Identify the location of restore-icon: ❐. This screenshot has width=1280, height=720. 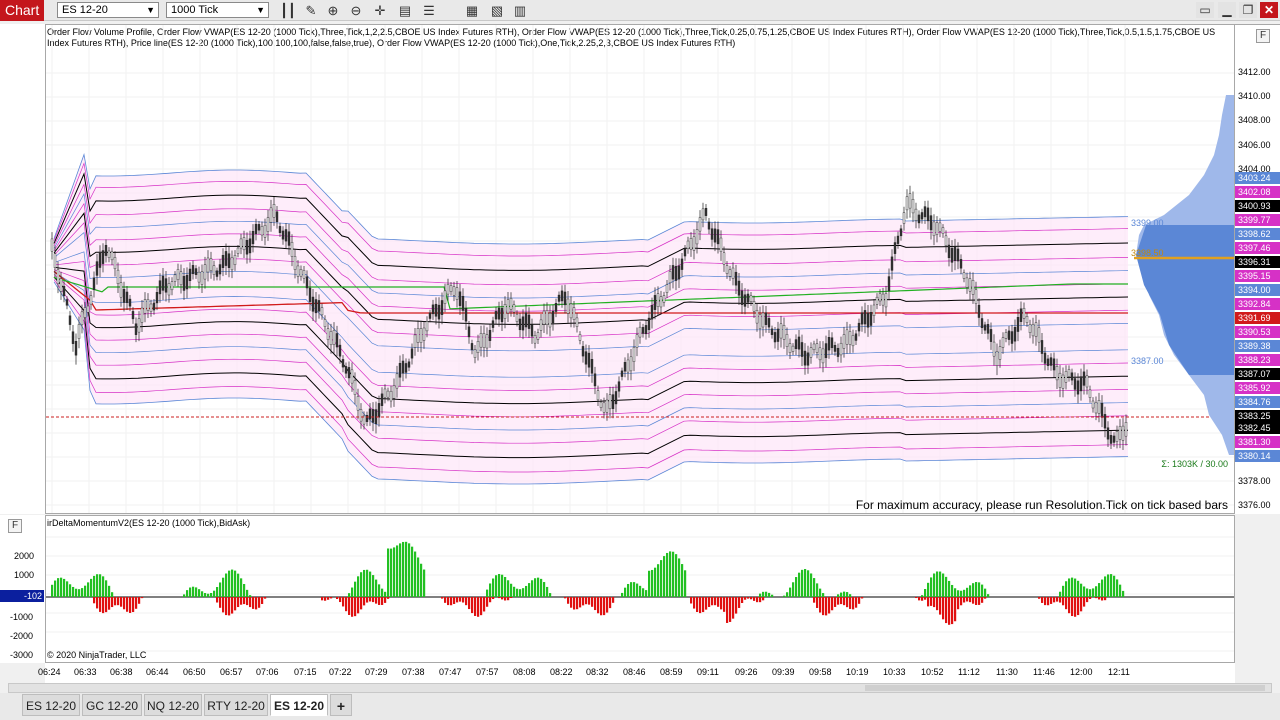
(1248, 10).